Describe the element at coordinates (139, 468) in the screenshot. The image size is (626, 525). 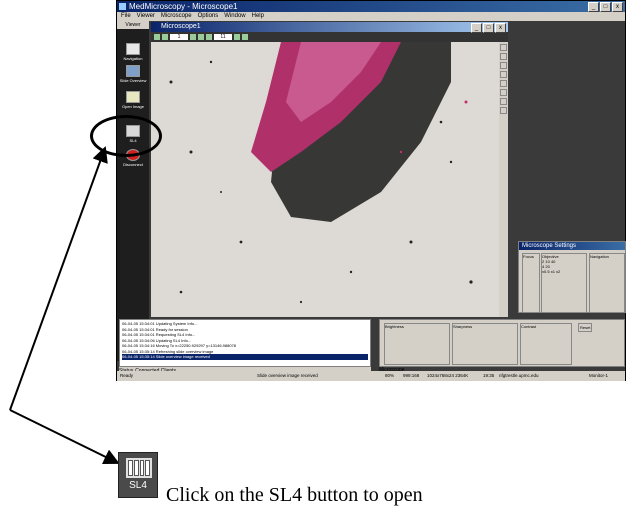
I see `slide-loader-icon` at that location.